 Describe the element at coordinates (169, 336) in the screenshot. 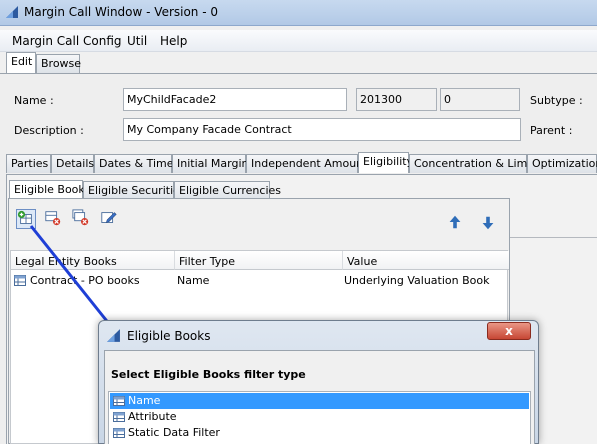

I see `dialog-title: Eligible Books` at that location.